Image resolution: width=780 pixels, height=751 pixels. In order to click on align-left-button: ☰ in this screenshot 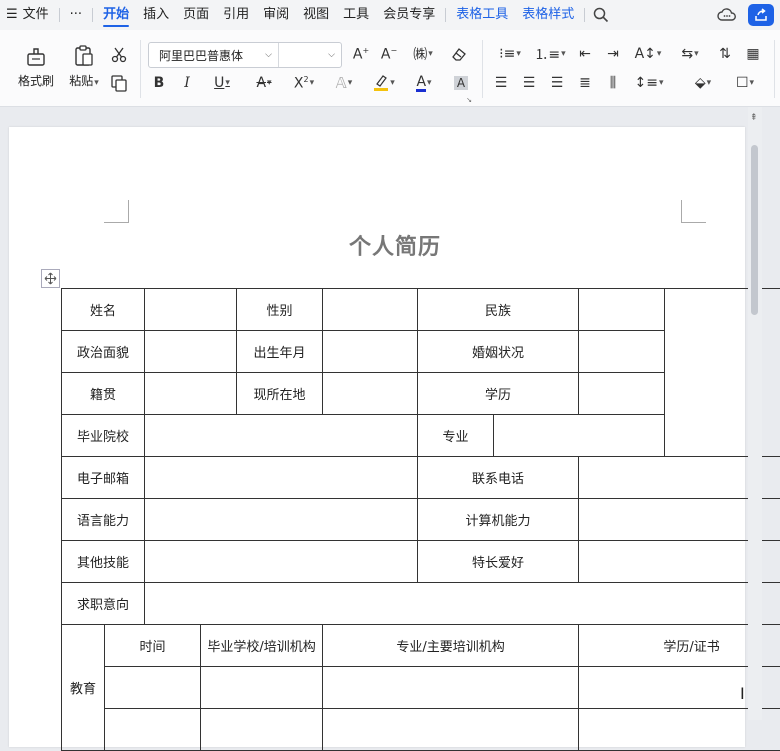, I will do `click(501, 83)`.